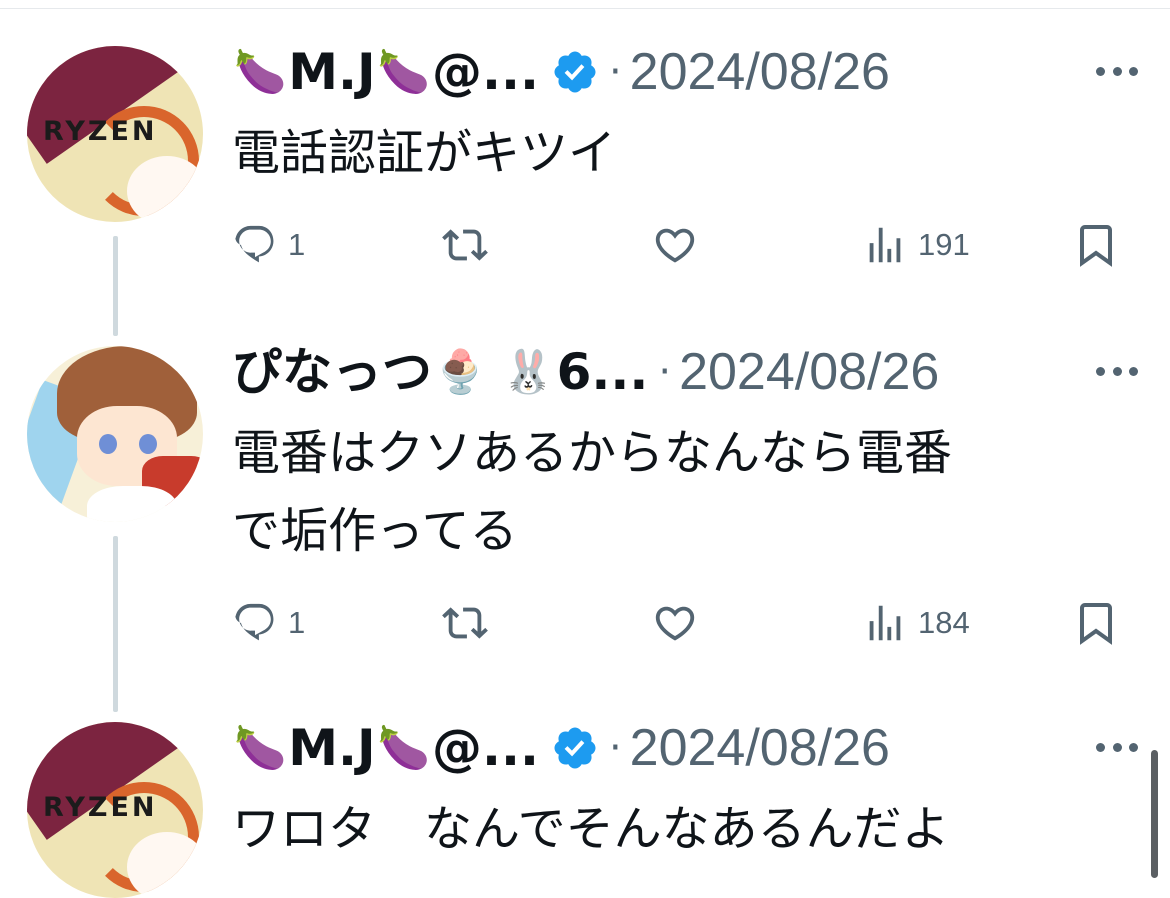 This screenshot has height=898, width=1170. I want to click on tweet-text-line: ワロタ なんでそんなあるんだよ, so click(591, 829).